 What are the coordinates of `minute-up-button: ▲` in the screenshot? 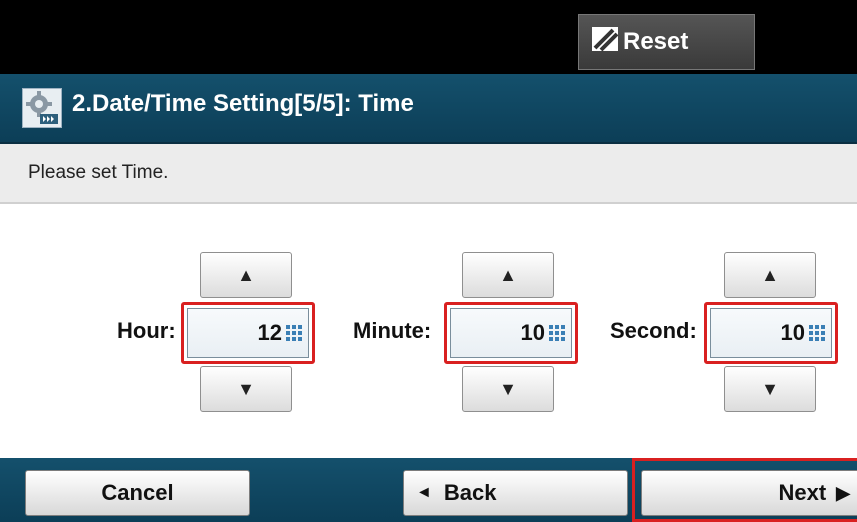 It's located at (508, 275).